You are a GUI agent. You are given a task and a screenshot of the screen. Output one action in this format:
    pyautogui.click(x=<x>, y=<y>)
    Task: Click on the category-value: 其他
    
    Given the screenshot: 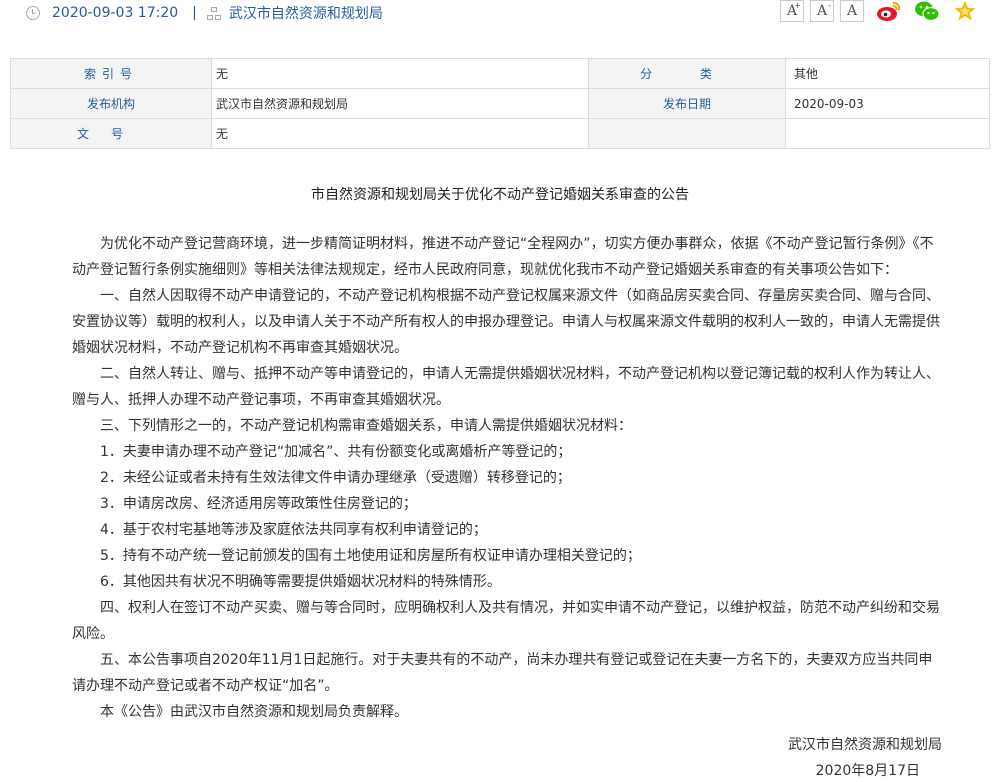 What is the action you would take?
    pyautogui.click(x=887, y=73)
    